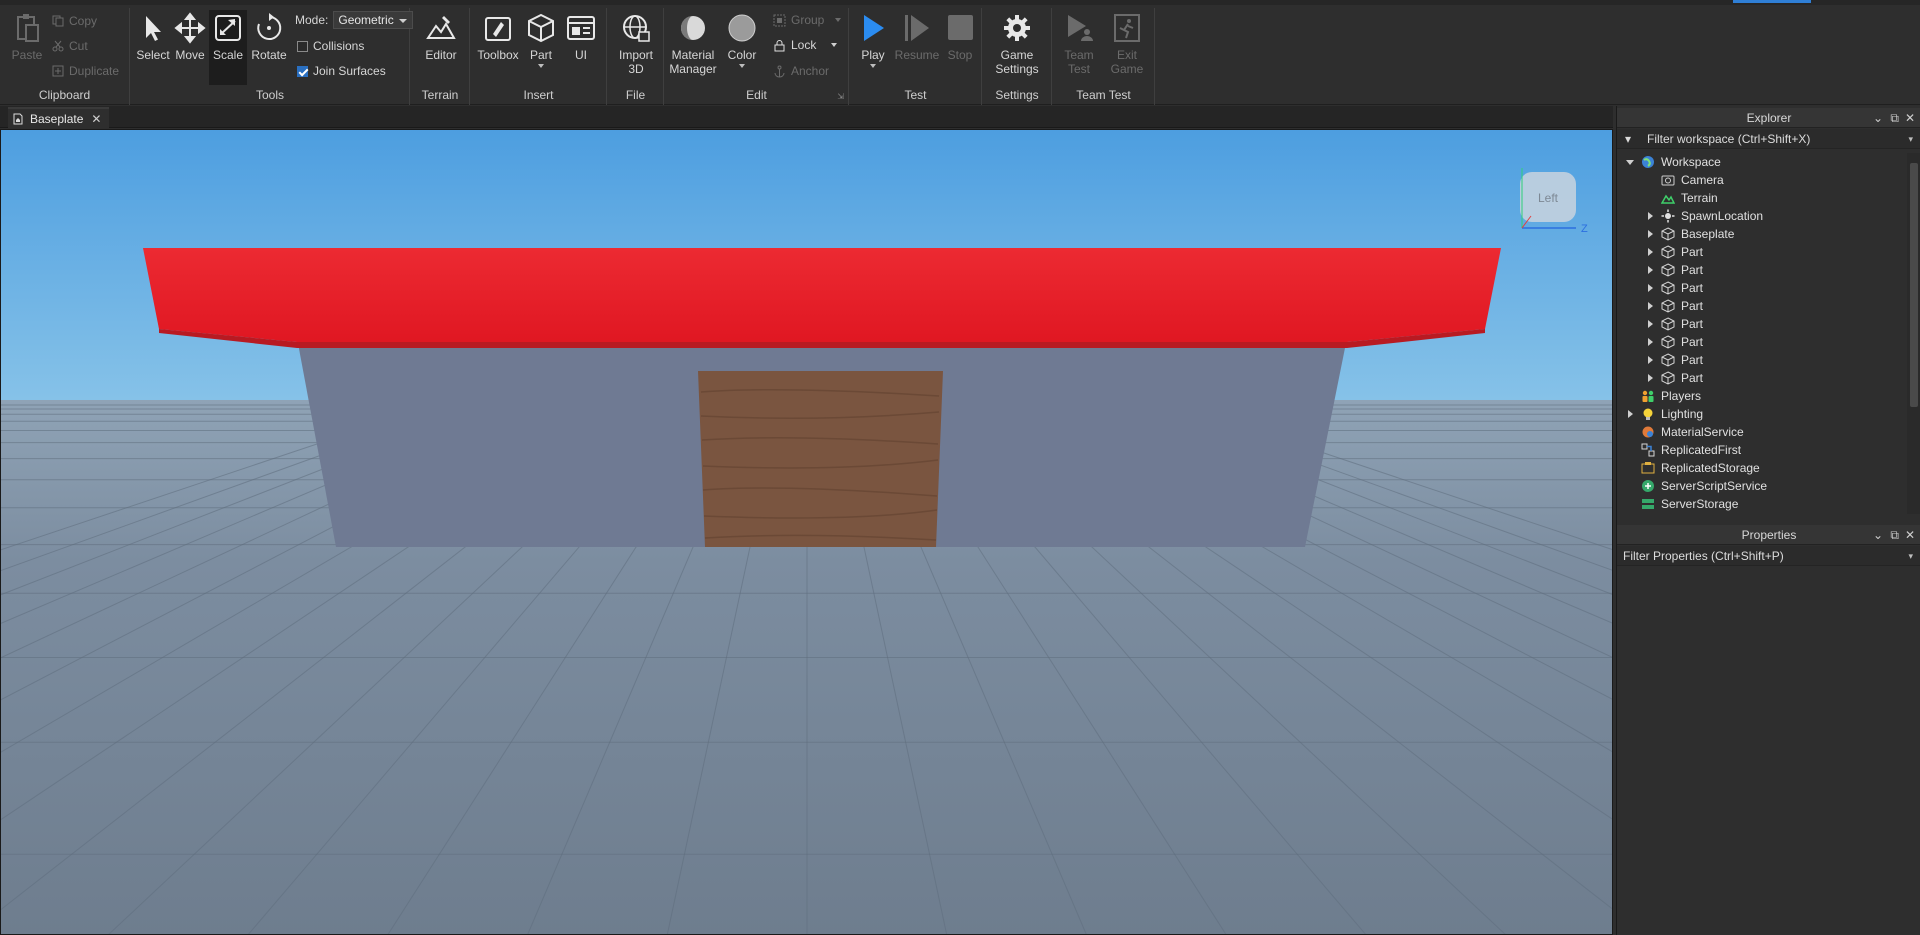 The height and width of the screenshot is (935, 1920). Describe the element at coordinates (153, 37) in the screenshot. I see `select-tool-button: Select` at that location.